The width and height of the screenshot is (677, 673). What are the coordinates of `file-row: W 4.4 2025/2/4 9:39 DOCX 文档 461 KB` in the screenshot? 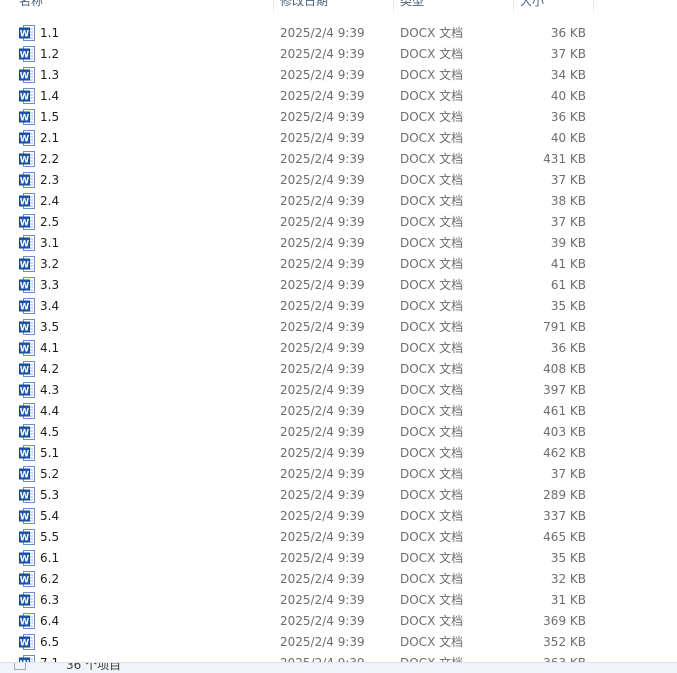 It's located at (338, 411).